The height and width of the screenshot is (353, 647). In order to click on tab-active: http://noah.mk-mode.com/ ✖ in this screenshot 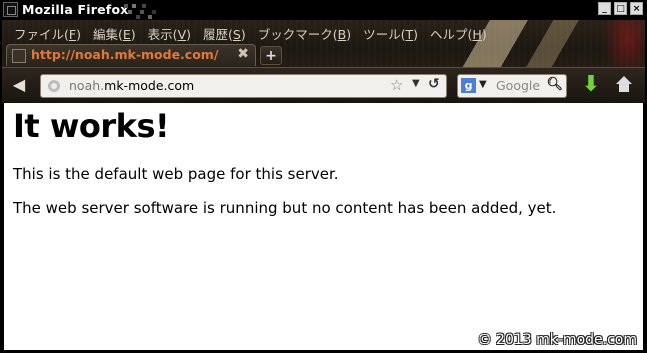, I will do `click(131, 55)`.